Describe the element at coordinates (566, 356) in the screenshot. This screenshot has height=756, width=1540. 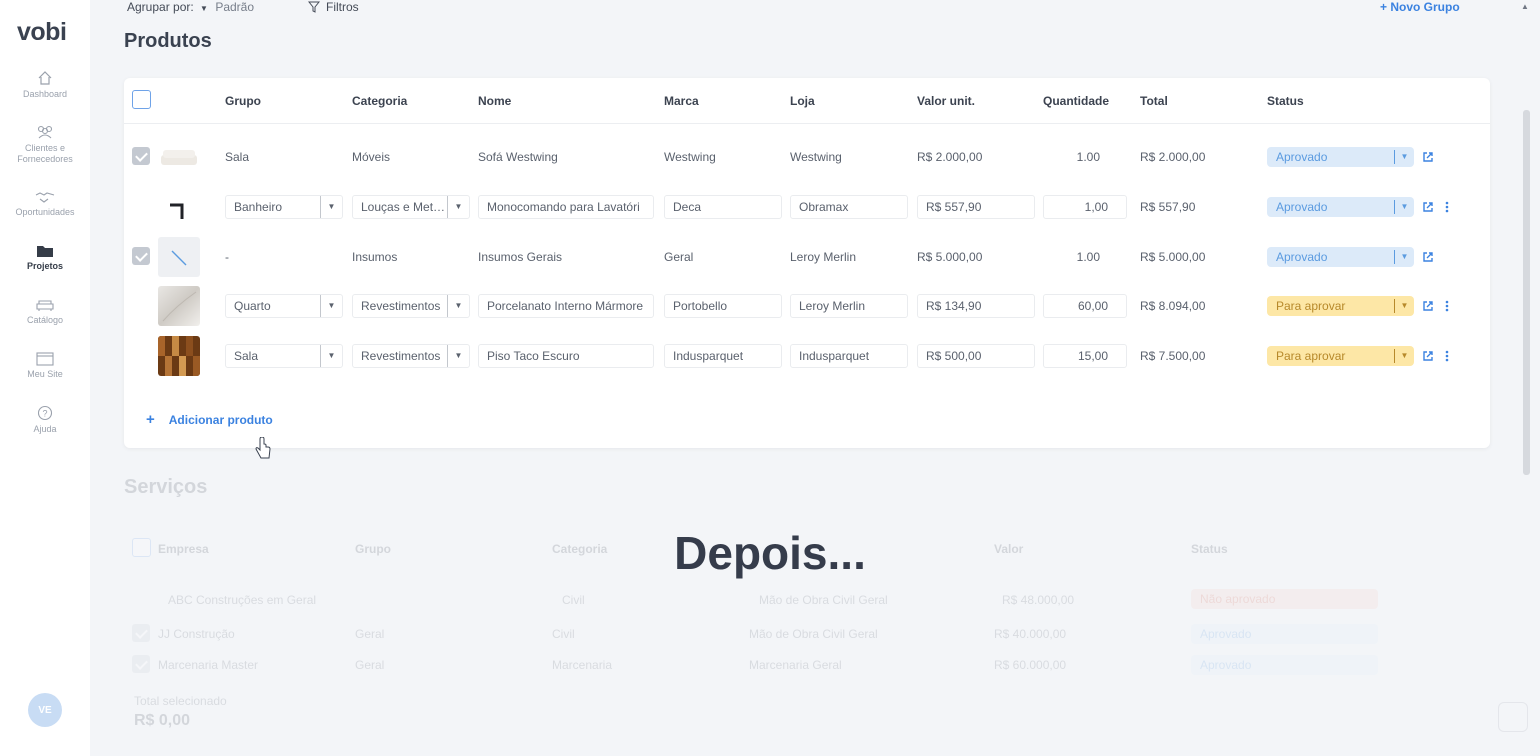
I see `name-input: Piso Taco Escuro` at that location.